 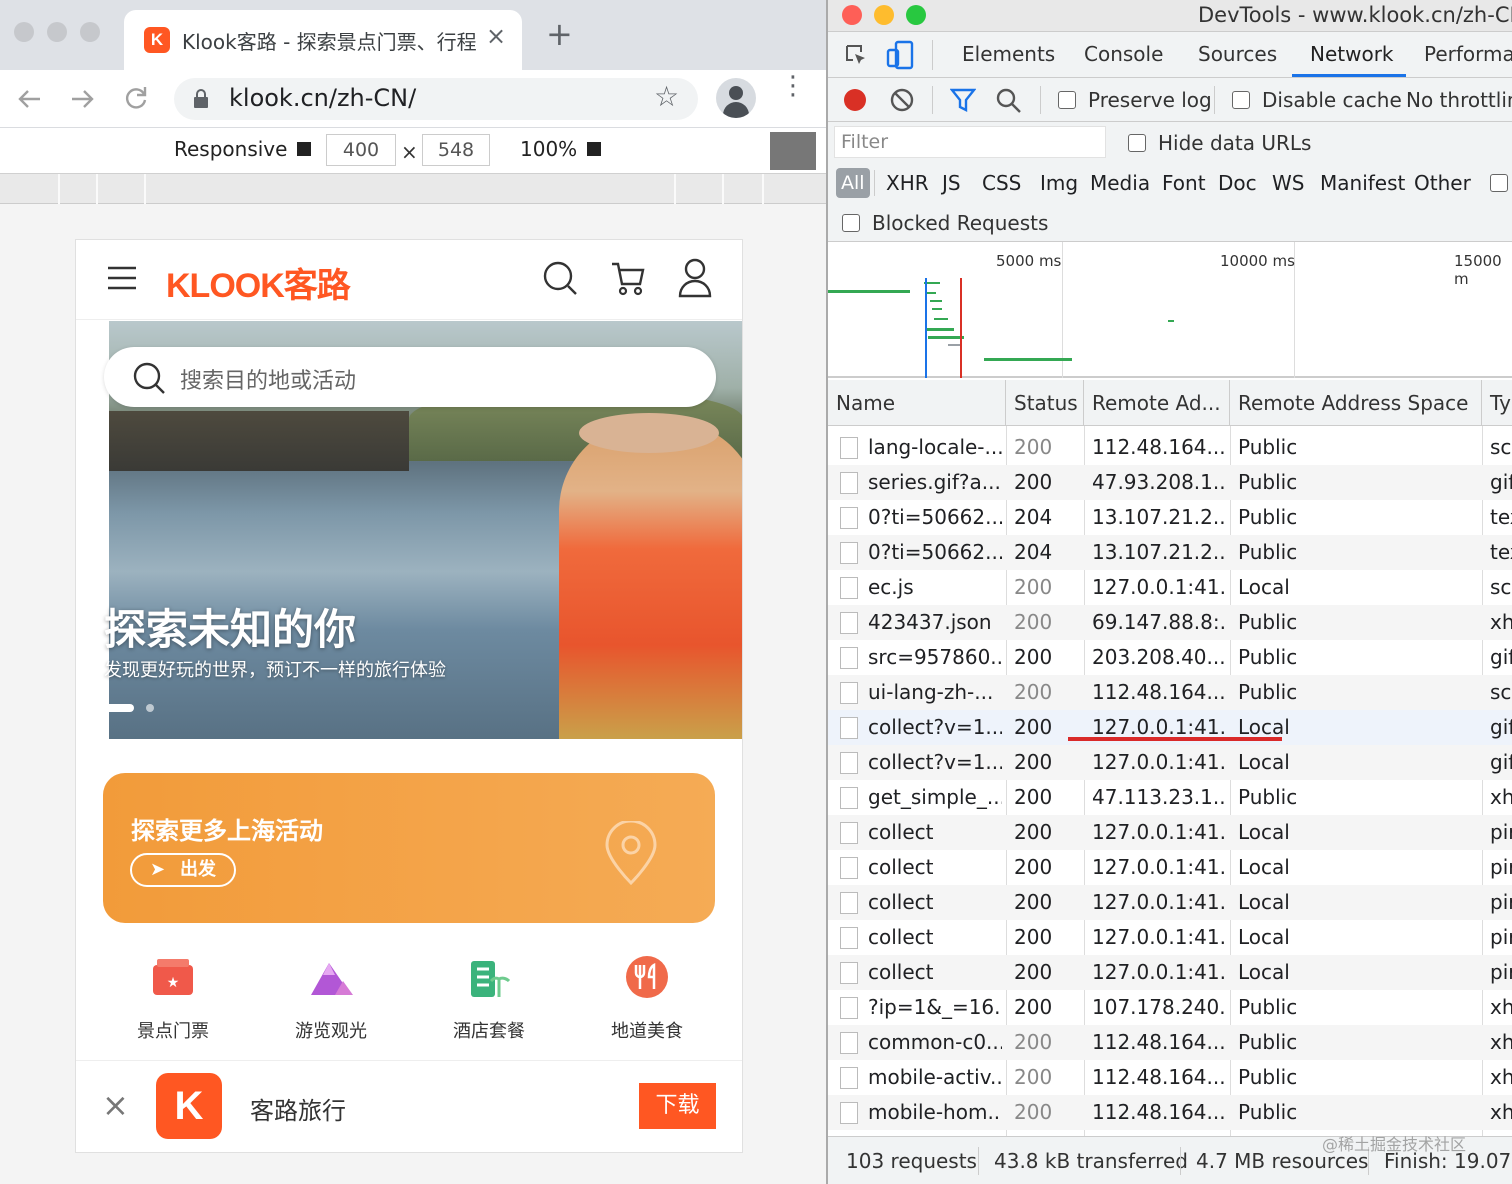 What do you see at coordinates (1009, 101) in the screenshot?
I see `search-network-icon` at bounding box center [1009, 101].